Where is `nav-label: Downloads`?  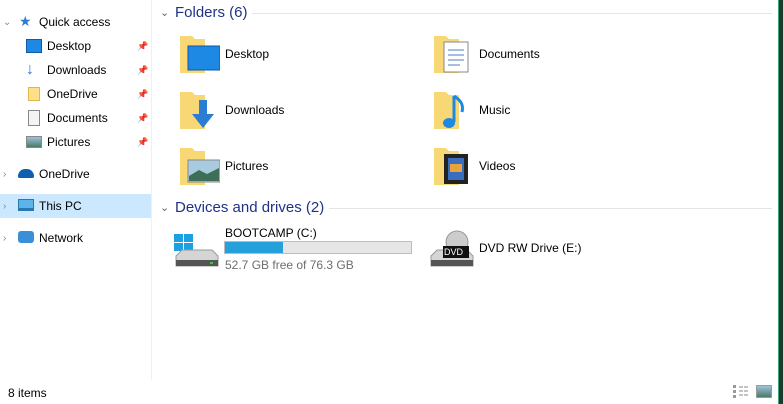 nav-label: Downloads is located at coordinates (77, 70).